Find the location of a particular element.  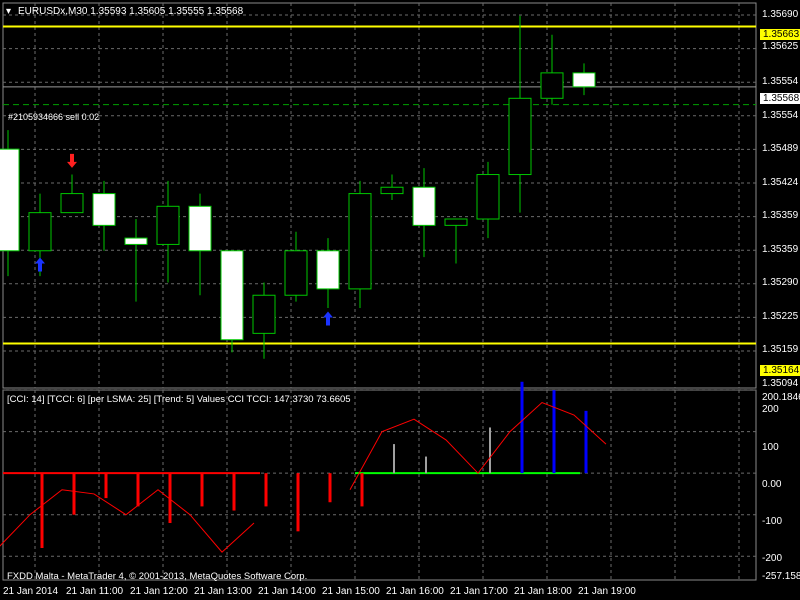

current-price-box: 1.35568 is located at coordinates (780, 98).